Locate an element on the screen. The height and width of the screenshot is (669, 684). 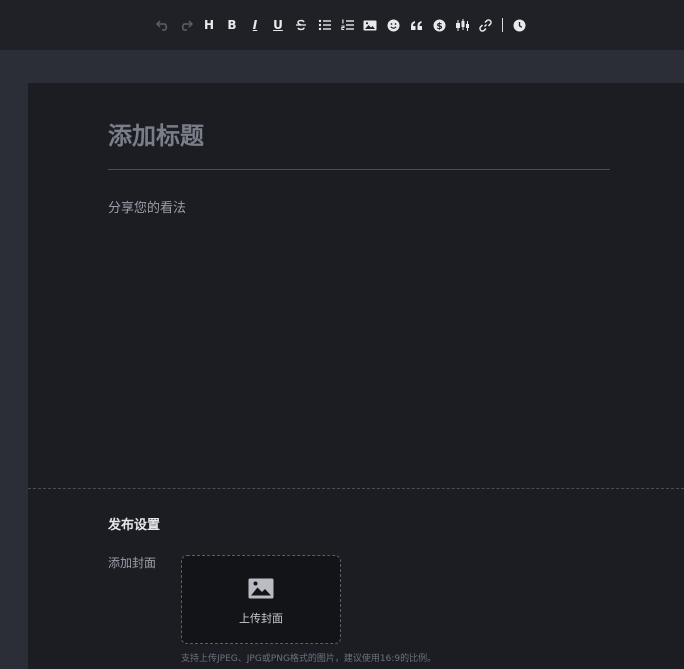
cover-label: 添加封面 is located at coordinates (132, 563).